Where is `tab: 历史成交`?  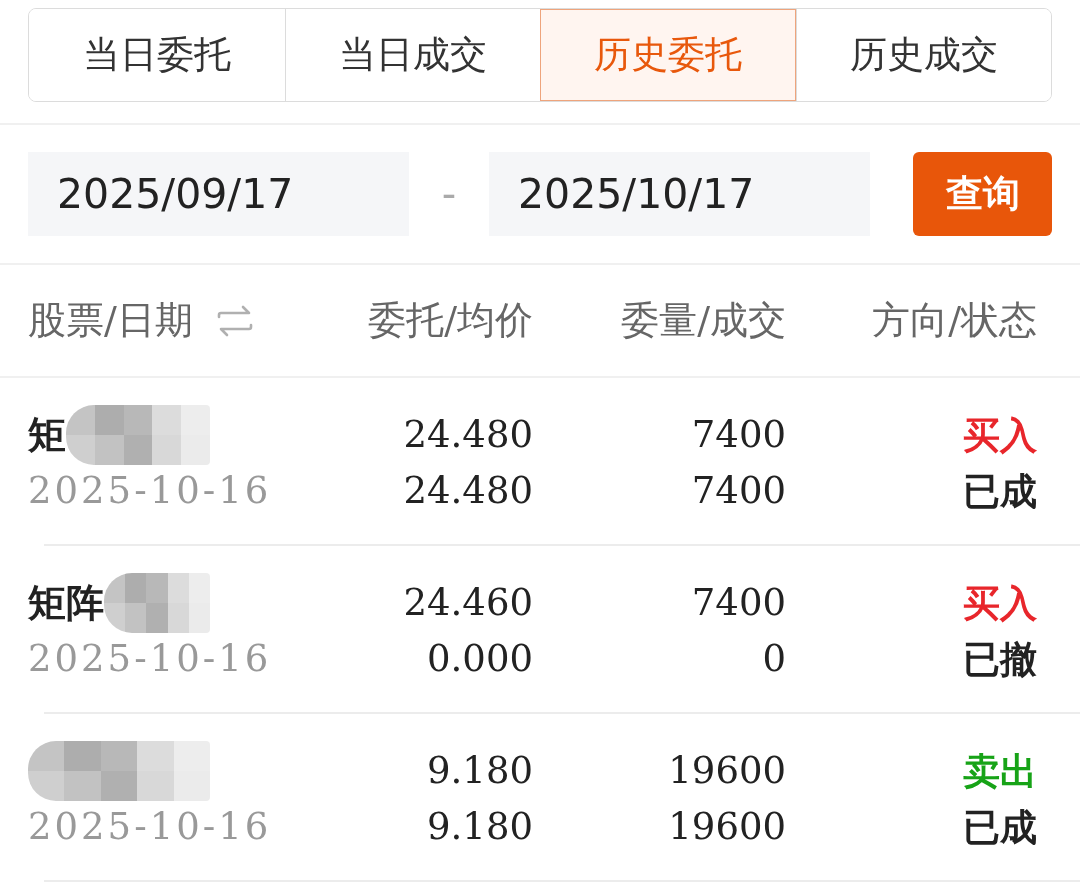 tab: 历史成交 is located at coordinates (923, 55).